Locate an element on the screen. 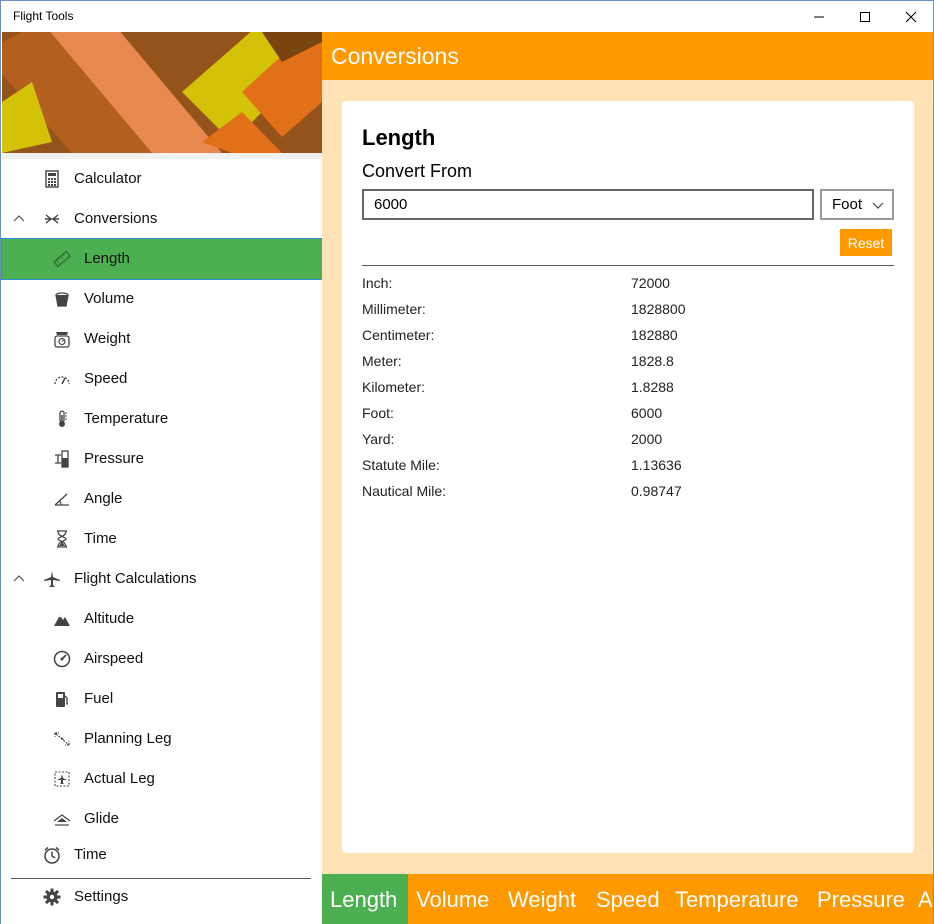  sidebar-item-length: Length is located at coordinates (162, 259).